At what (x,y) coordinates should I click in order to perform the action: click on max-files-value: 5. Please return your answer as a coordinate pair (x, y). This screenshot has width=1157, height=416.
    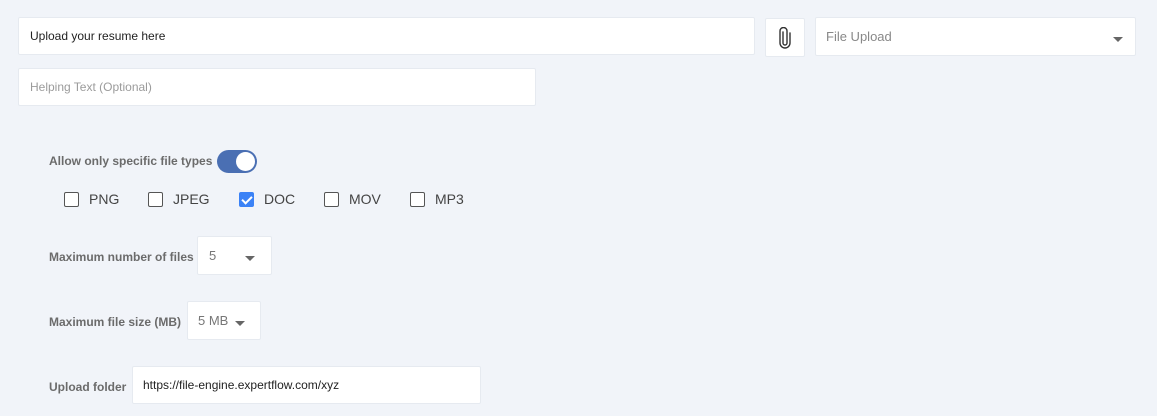
    Looking at the image, I should click on (213, 255).